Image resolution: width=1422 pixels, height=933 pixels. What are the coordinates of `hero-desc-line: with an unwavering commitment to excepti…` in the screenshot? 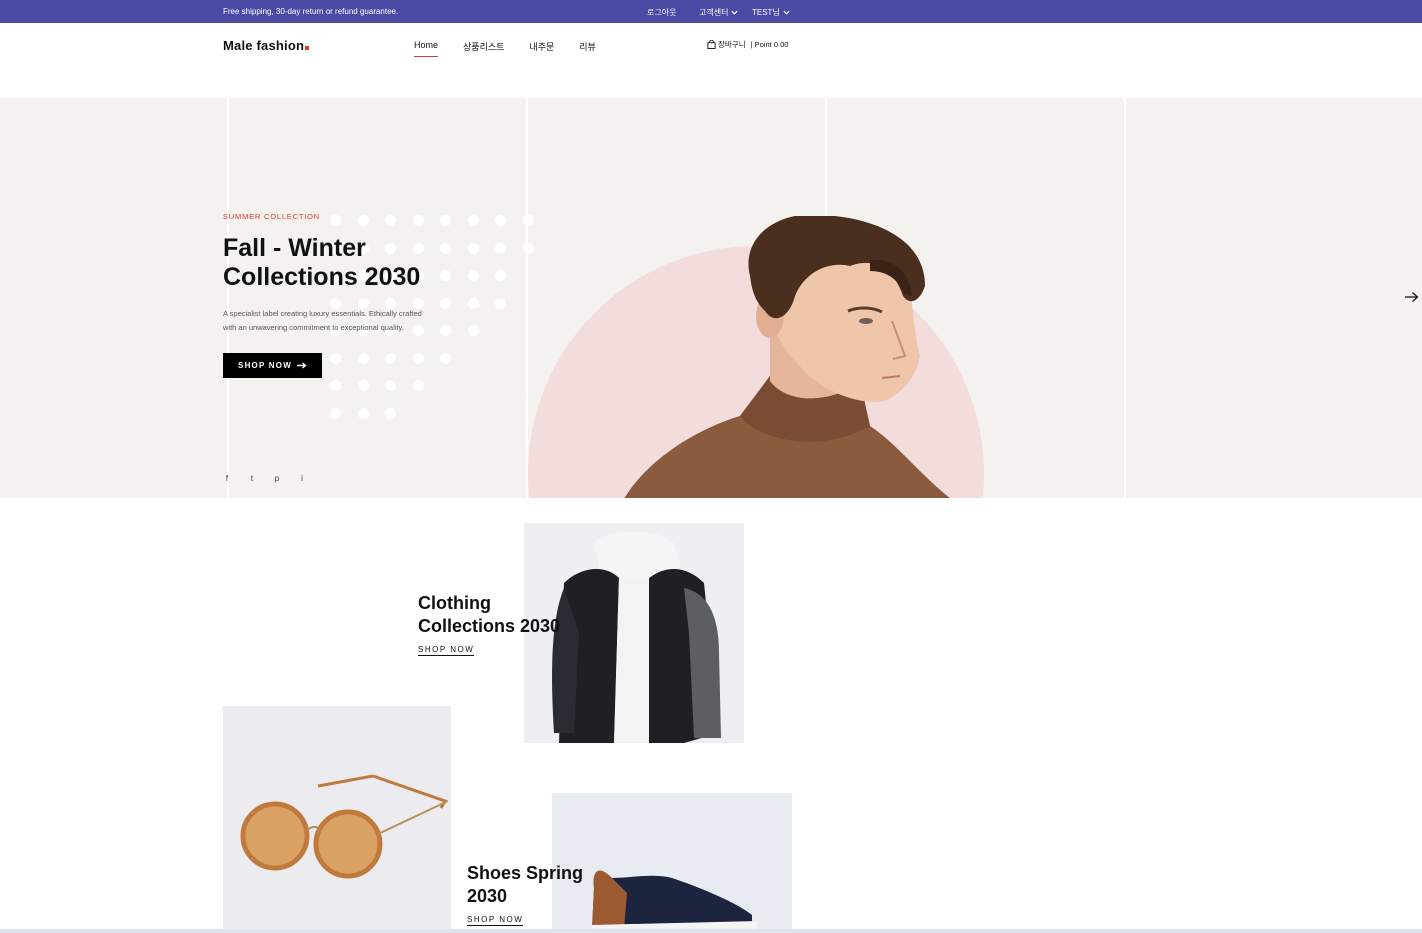 It's located at (313, 327).